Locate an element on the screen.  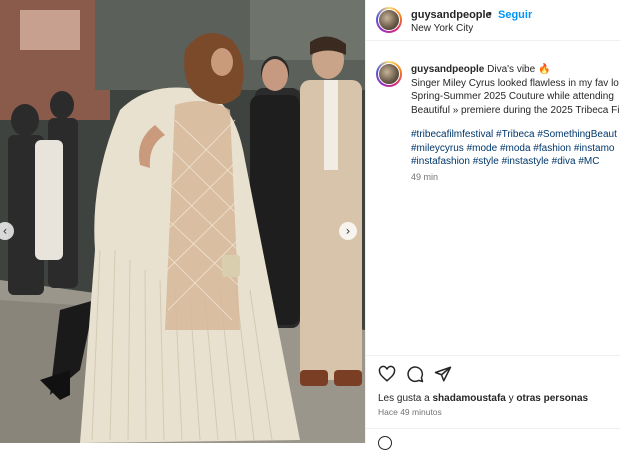
hashtag-link: #SomethingBeaut is located at coordinates (577, 134).